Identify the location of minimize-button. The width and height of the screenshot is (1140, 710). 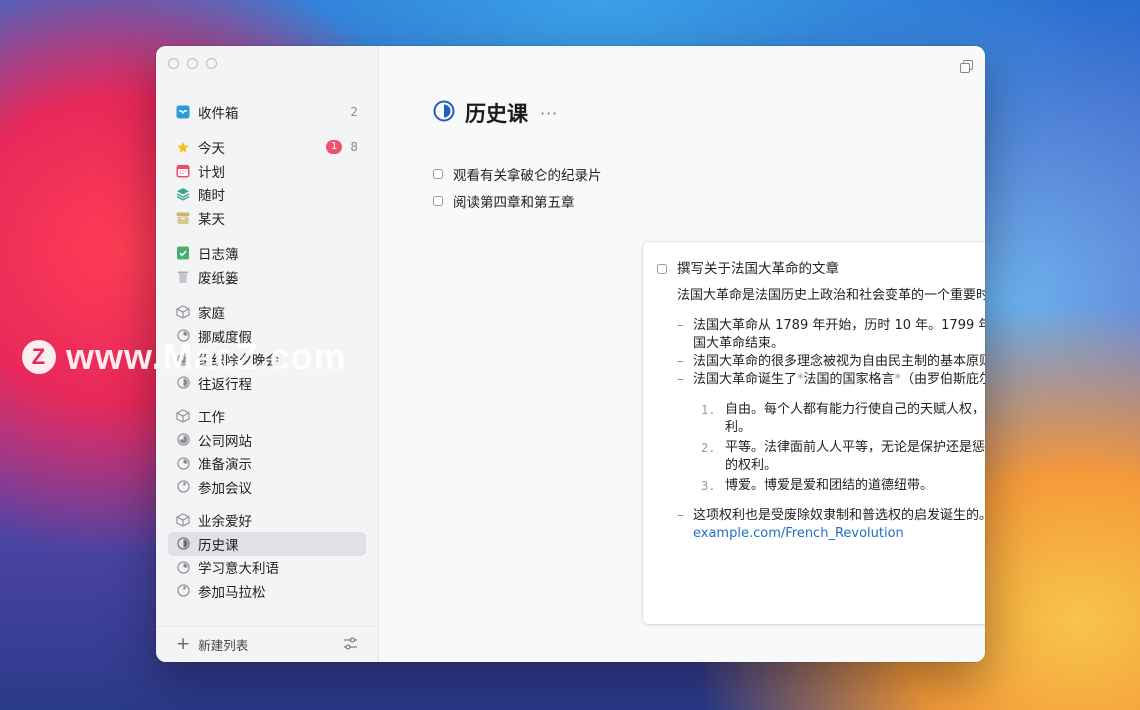
(192, 63).